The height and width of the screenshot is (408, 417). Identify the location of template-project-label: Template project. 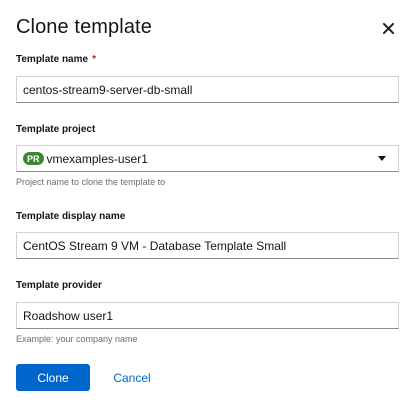
(56, 129).